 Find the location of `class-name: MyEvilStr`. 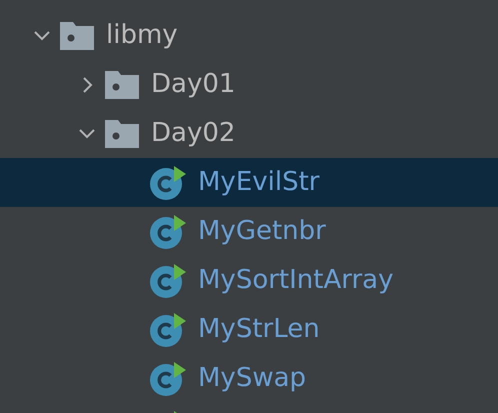

class-name: MyEvilStr is located at coordinates (259, 182).